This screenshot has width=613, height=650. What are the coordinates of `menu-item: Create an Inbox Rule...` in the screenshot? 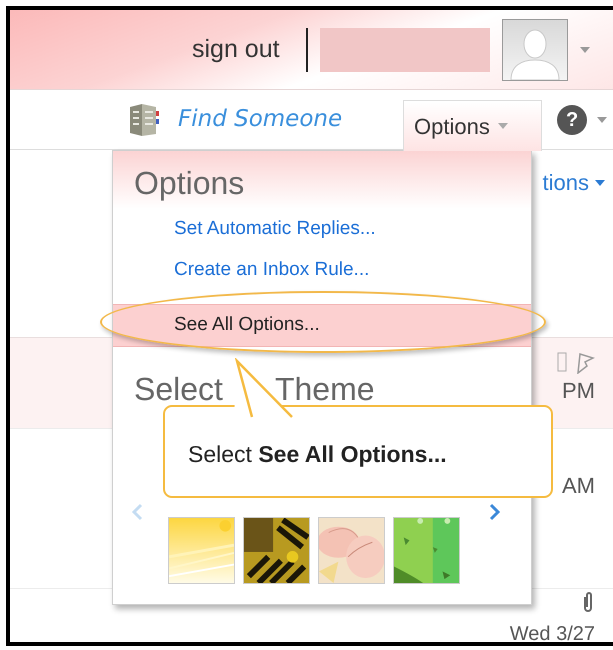 It's located at (322, 270).